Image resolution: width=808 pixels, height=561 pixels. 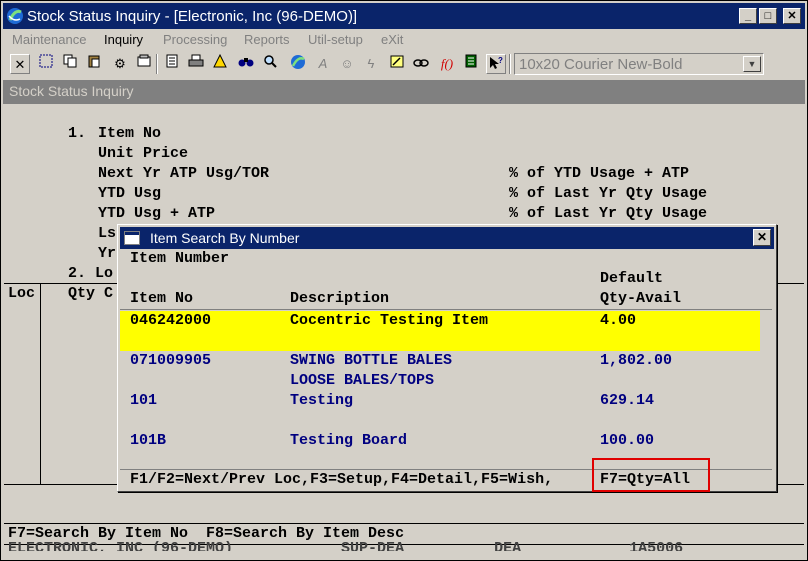 I want to click on grid-divider, so click(x=40, y=384).